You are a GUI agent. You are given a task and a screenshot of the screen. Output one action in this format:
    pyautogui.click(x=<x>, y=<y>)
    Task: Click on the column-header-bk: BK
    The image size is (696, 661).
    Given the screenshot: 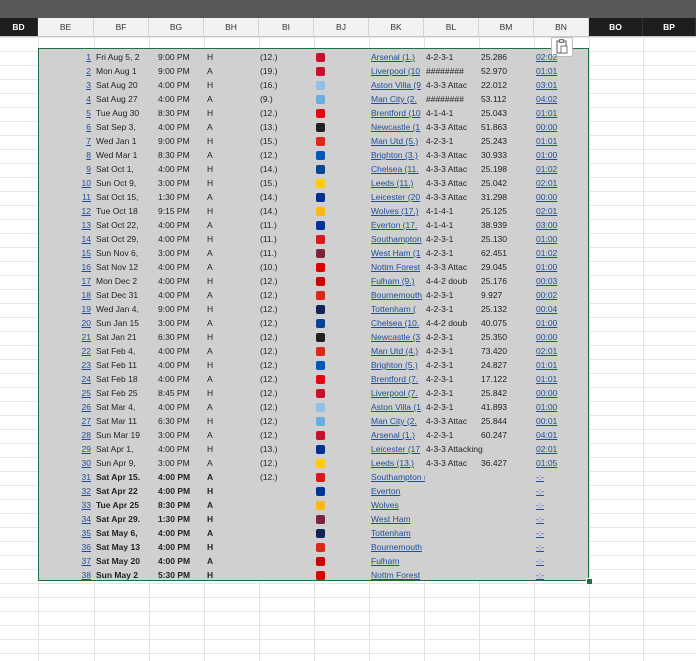 What is the action you would take?
    pyautogui.click(x=396, y=27)
    